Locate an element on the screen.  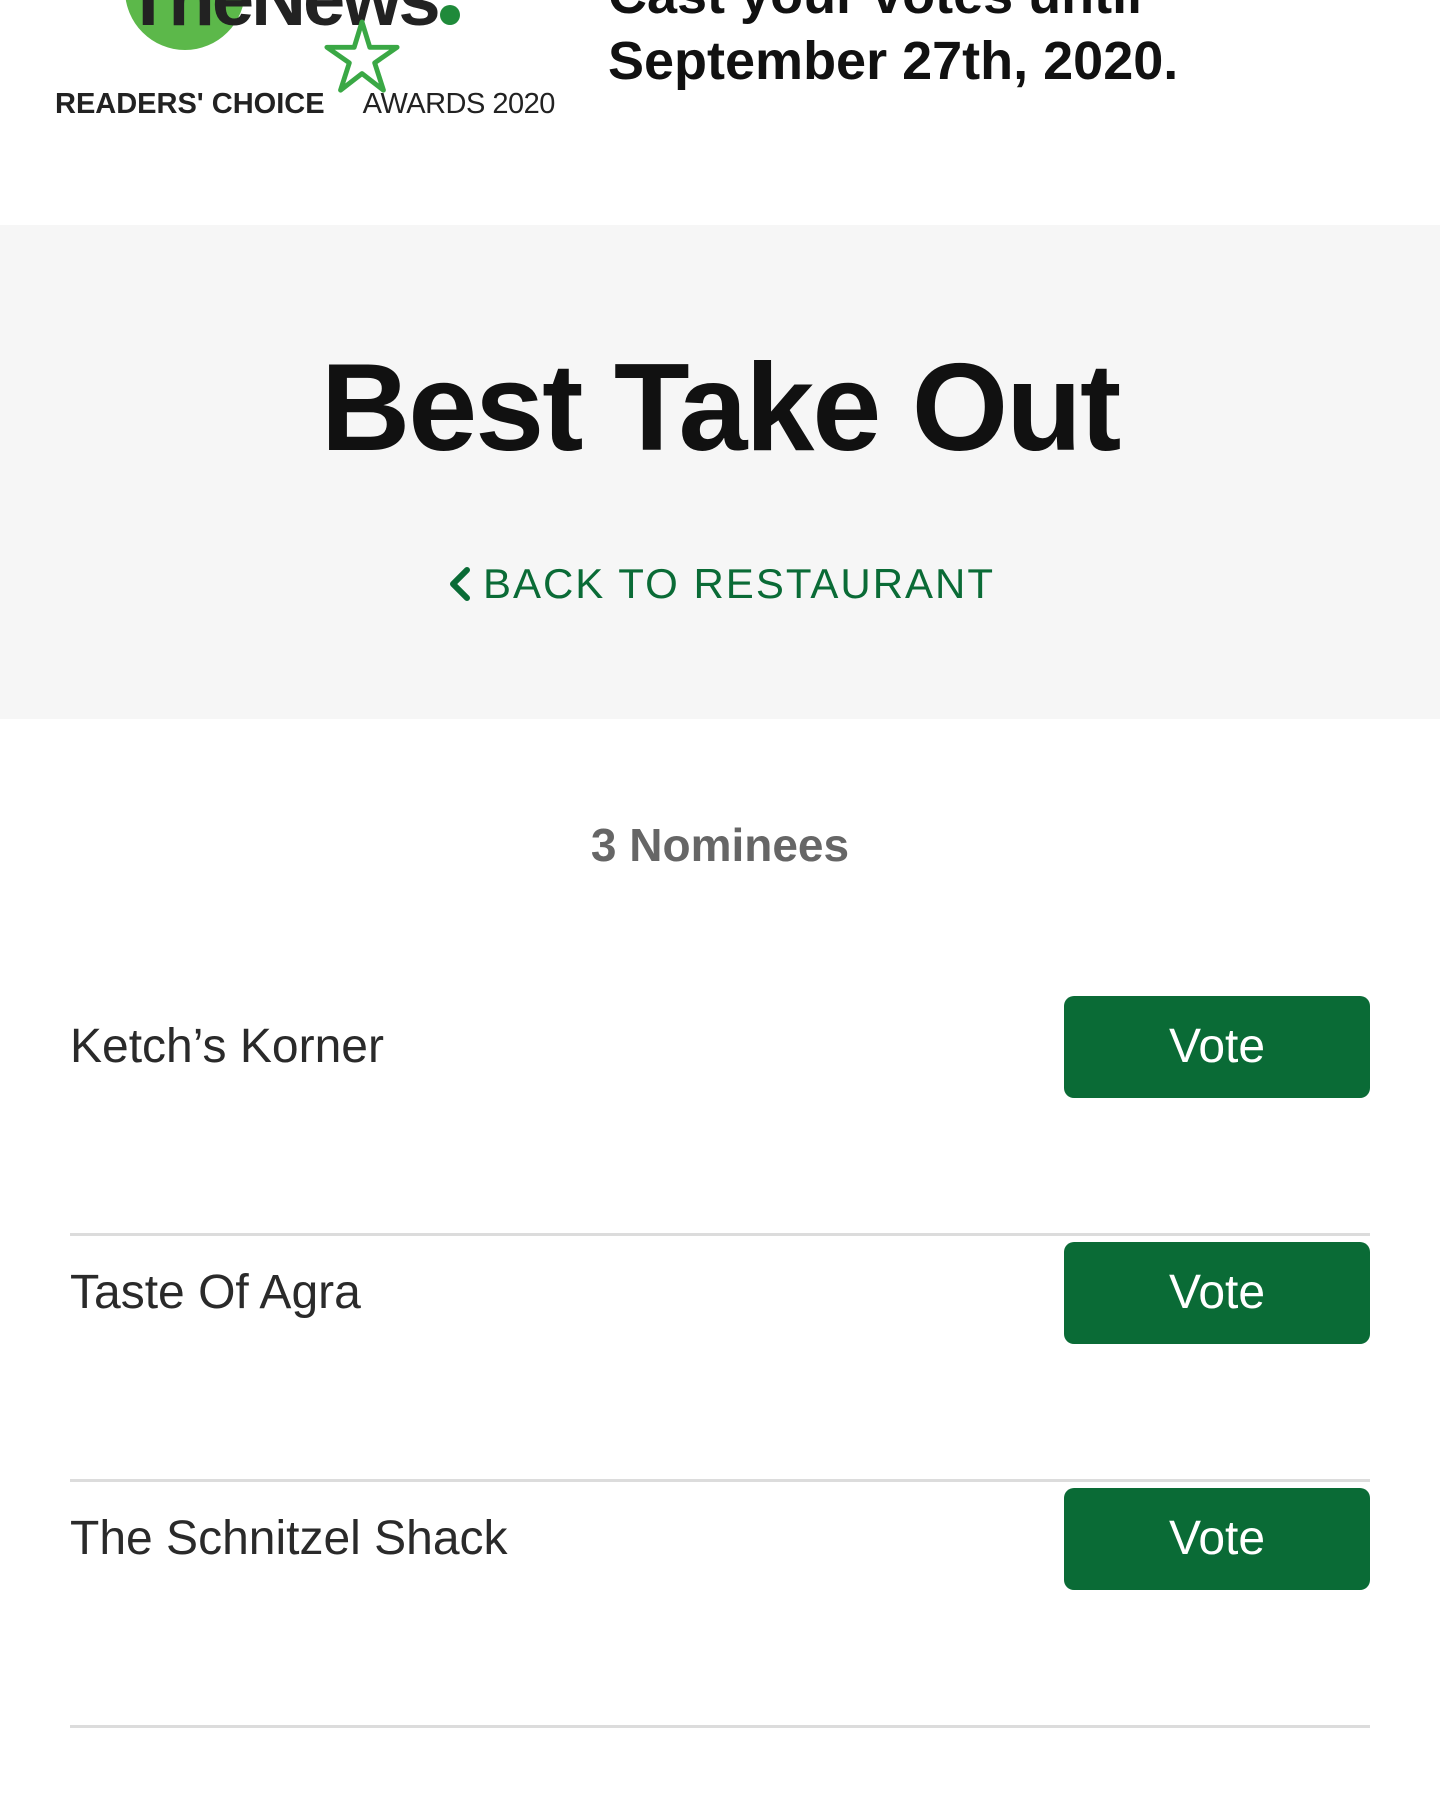
logo-tagline: READERS' CHOICE AWARDS 2020 is located at coordinates (305, 104).